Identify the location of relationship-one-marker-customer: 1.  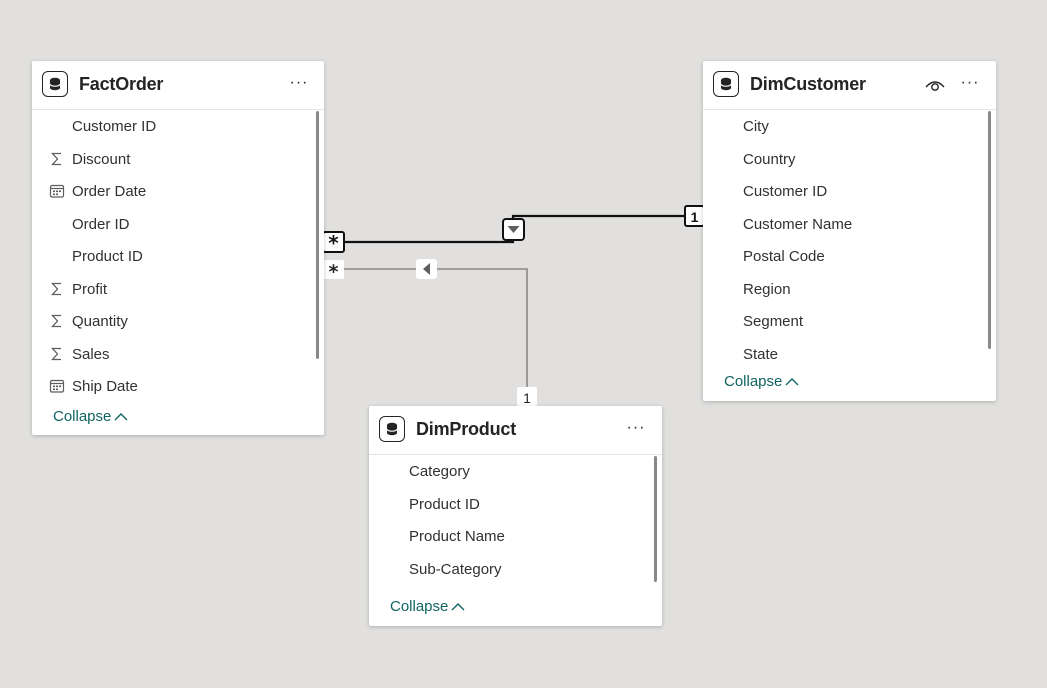
(694, 216).